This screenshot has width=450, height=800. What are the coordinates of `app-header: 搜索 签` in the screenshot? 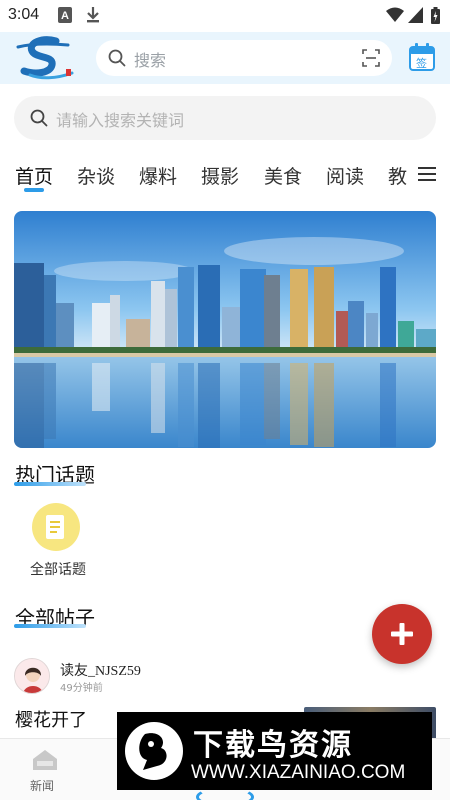 It's located at (225, 58).